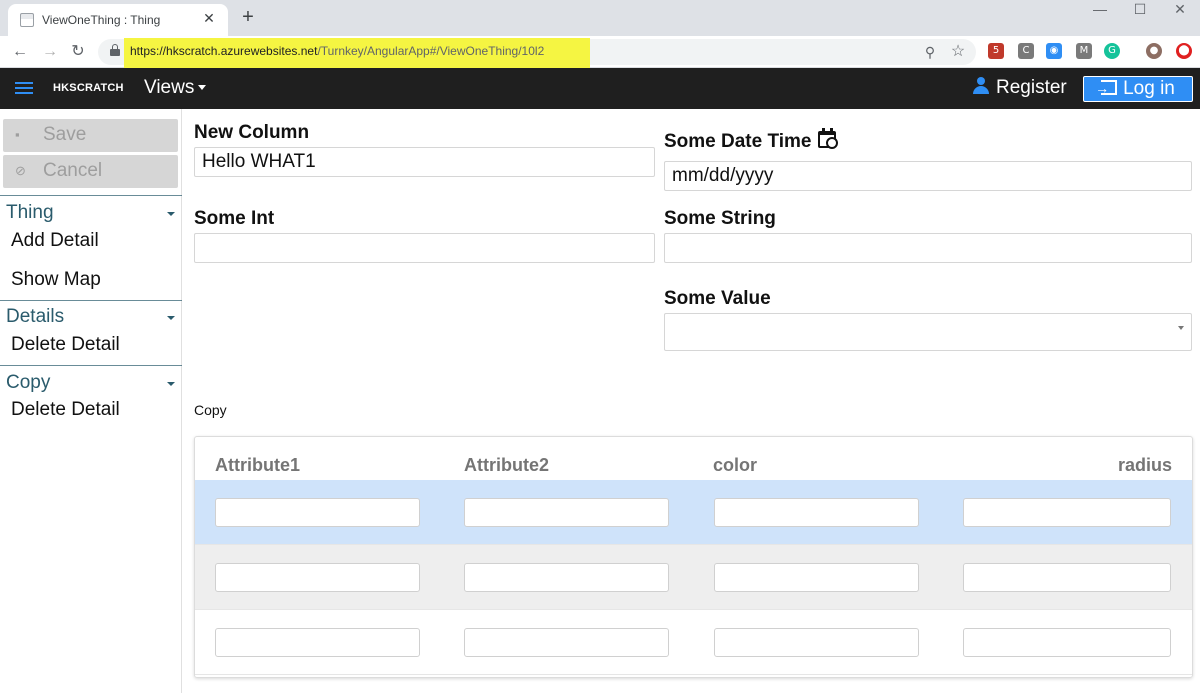  What do you see at coordinates (1031, 87) in the screenshot?
I see `register-label: Register` at bounding box center [1031, 87].